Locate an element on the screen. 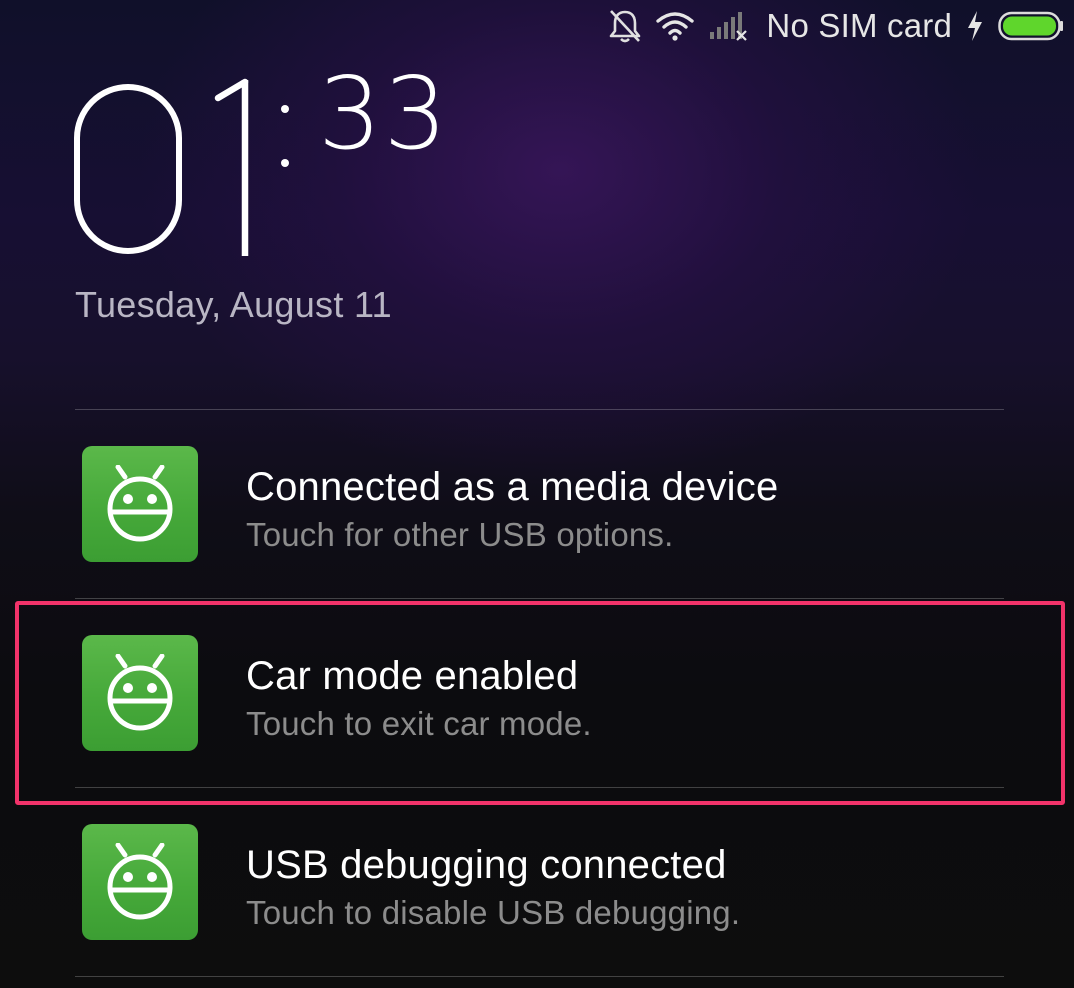  charging-bolt-icon is located at coordinates (975, 26).